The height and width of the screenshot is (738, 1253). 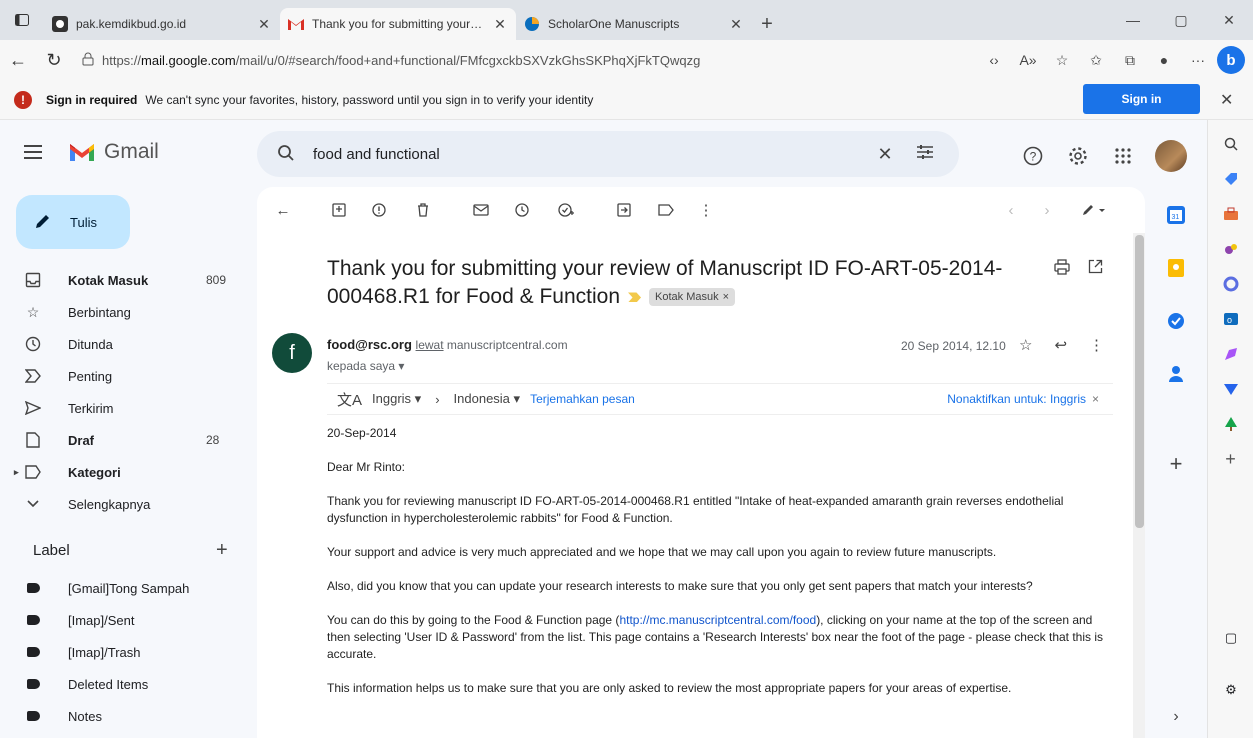 I want to click on keep-icon, so click(x=1176, y=268).